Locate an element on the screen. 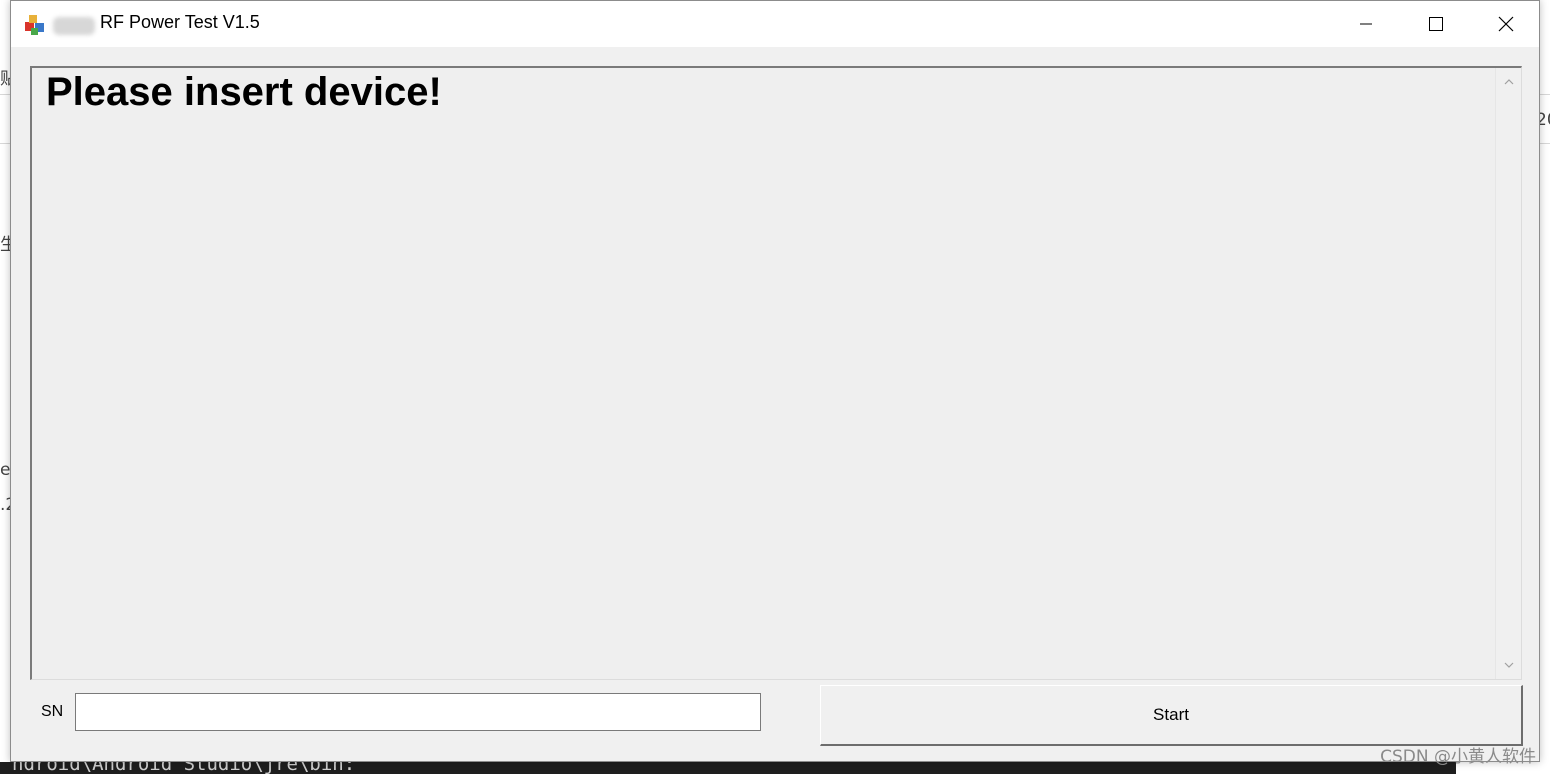  close-button is located at coordinates (1506, 24).